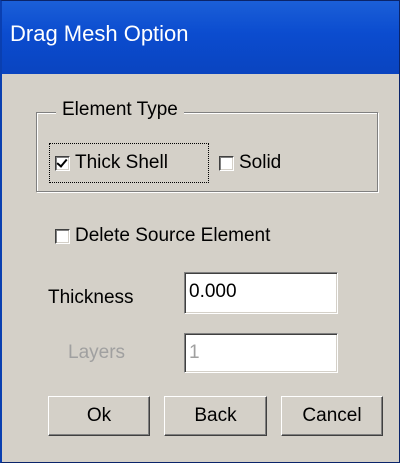 The image size is (403, 465). Describe the element at coordinates (332, 416) in the screenshot. I see `cancel-button: Cancel` at that location.